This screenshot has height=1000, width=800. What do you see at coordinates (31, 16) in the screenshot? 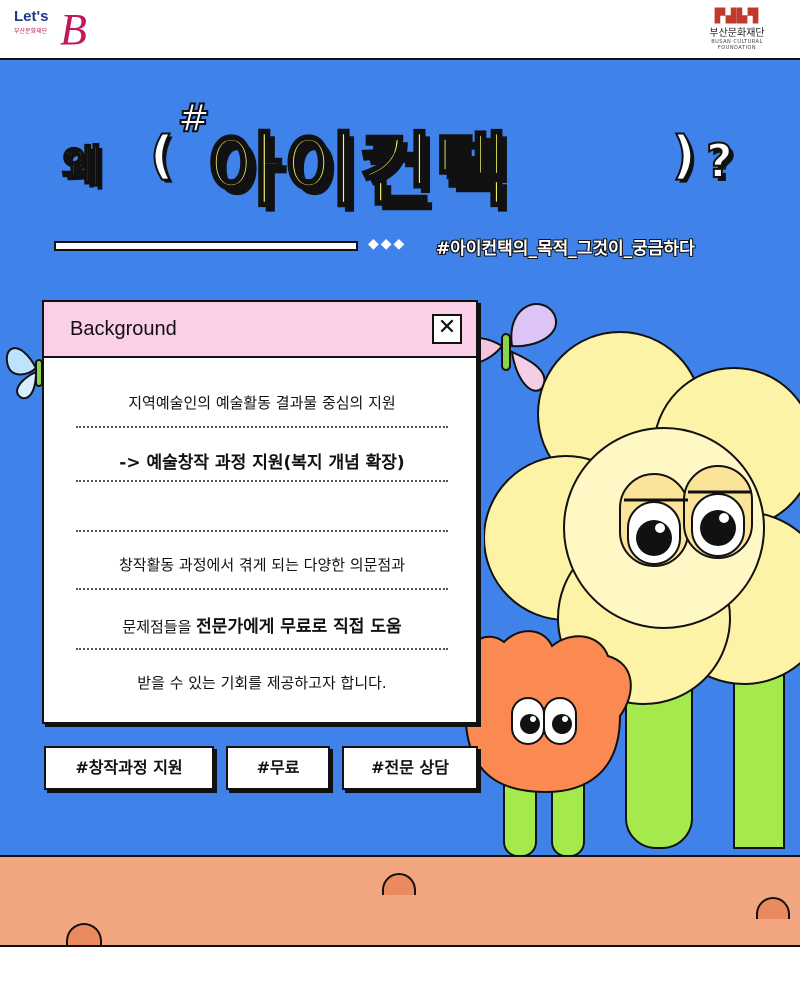
I see `logo-word: Let's` at bounding box center [31, 16].